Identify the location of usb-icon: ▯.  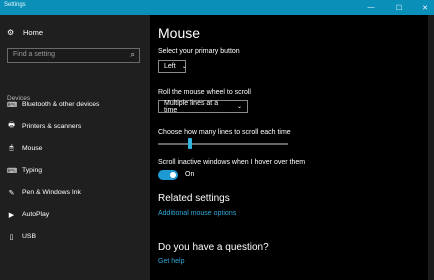
(11, 237).